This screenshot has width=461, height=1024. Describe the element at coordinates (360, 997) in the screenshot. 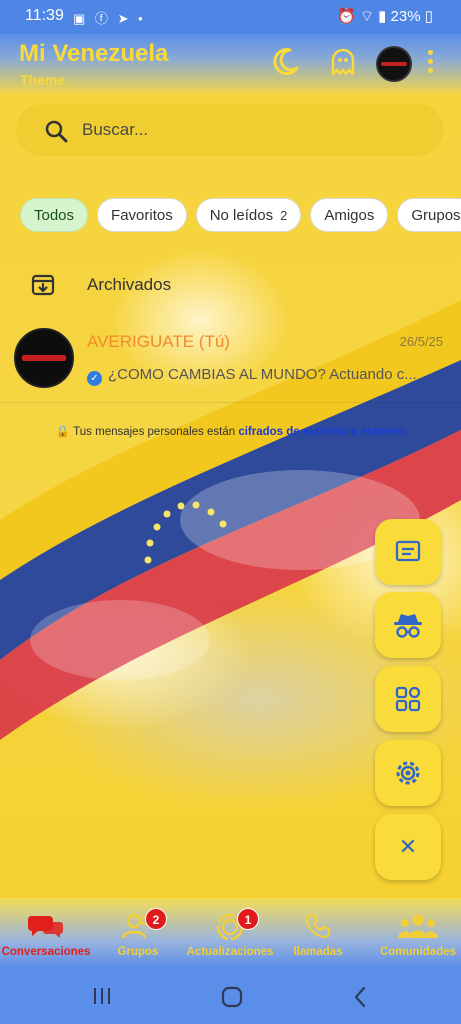

I see `back-icon` at that location.